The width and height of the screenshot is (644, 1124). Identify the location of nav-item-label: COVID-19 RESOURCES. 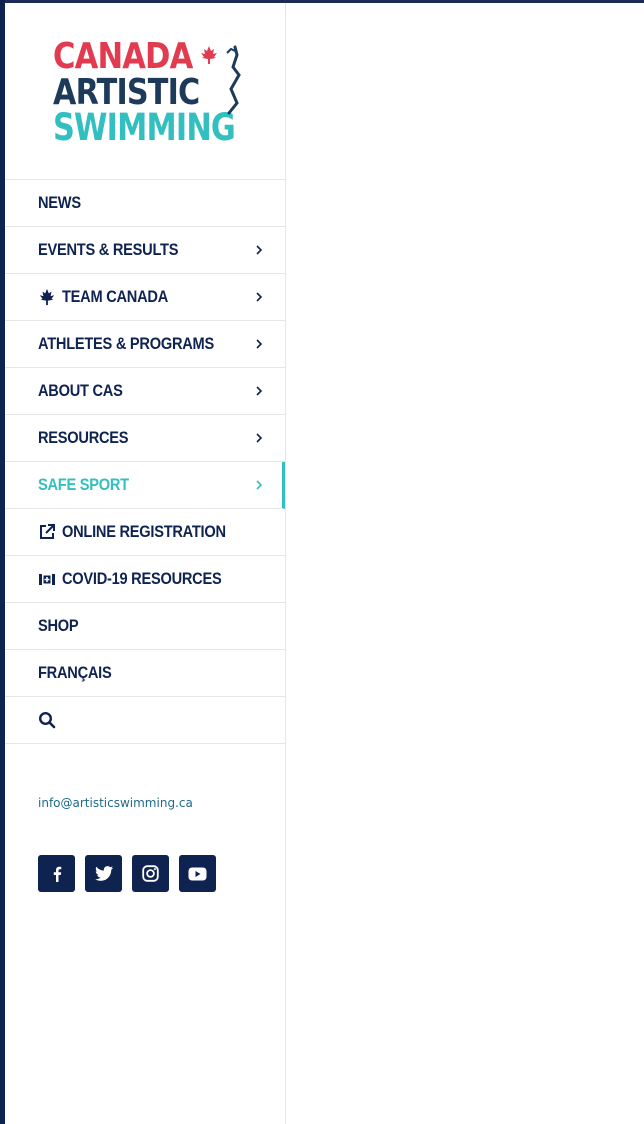
(142, 578).